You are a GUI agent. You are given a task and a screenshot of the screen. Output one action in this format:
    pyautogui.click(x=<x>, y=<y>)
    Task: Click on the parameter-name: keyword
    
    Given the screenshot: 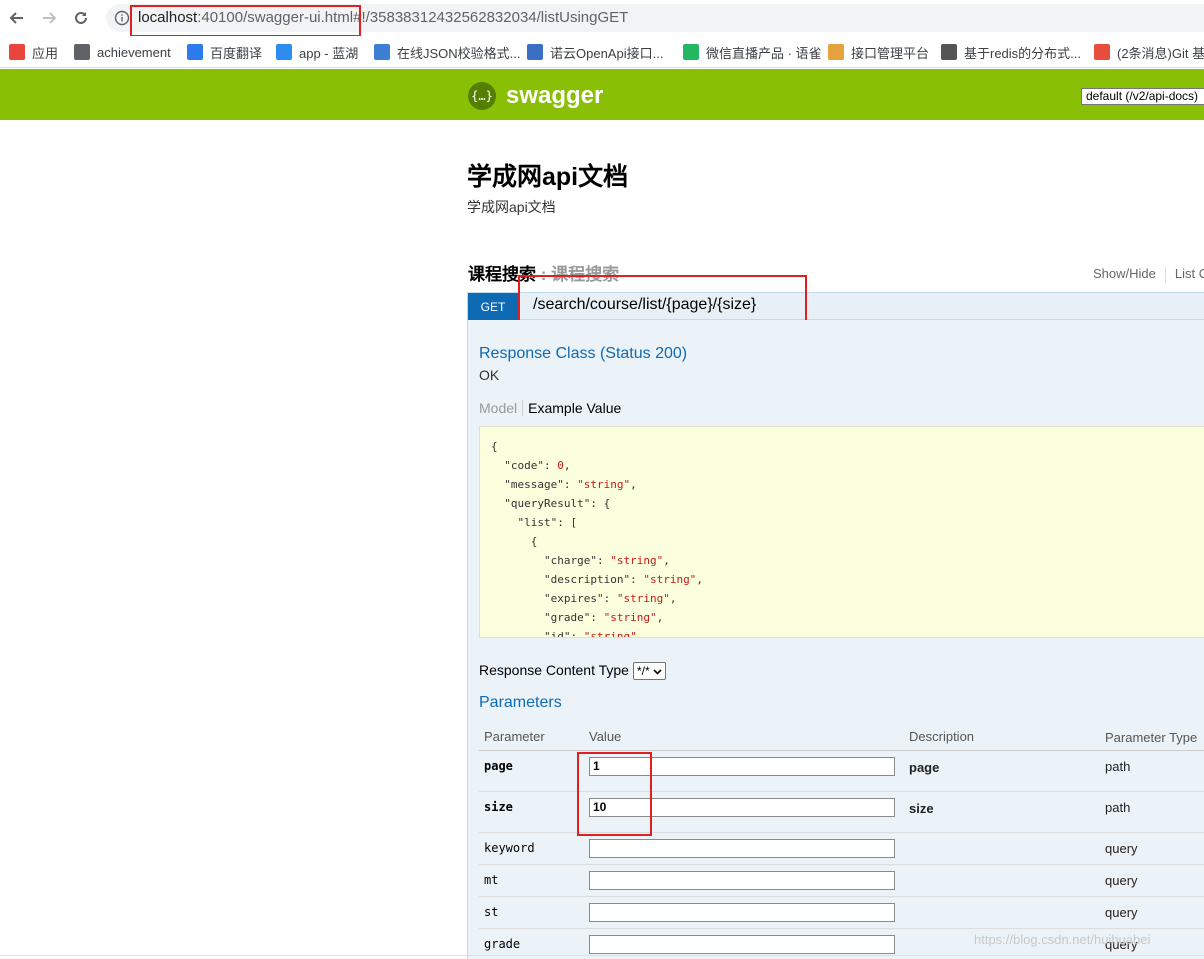 What is the action you would take?
    pyautogui.click(x=531, y=848)
    